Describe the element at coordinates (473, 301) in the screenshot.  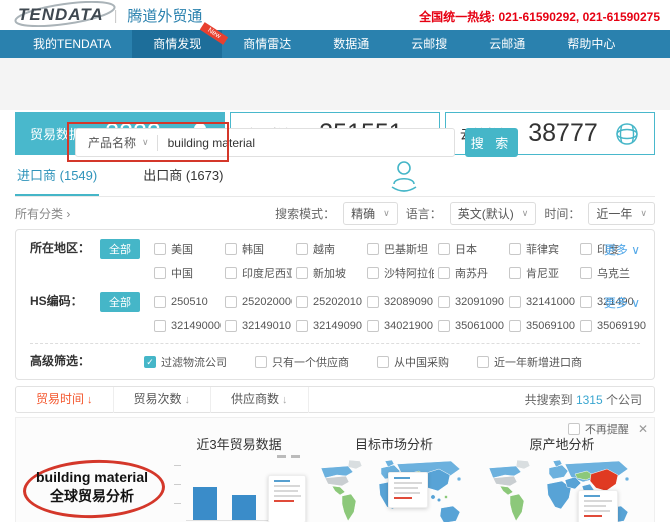
I see `hscode-option: 32091090` at that location.